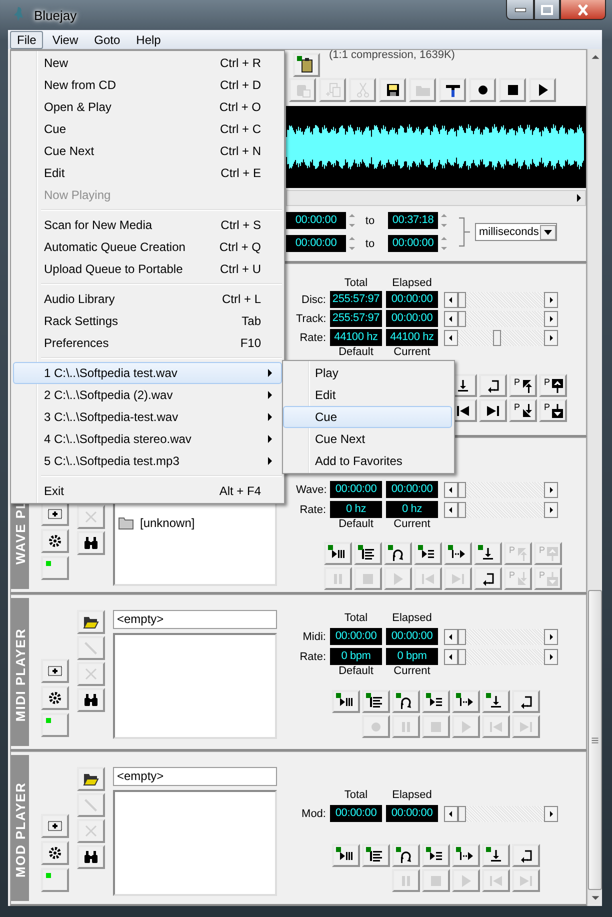 This screenshot has height=917, width=612. I want to click on arrow-up-box-button: P, so click(553, 385).